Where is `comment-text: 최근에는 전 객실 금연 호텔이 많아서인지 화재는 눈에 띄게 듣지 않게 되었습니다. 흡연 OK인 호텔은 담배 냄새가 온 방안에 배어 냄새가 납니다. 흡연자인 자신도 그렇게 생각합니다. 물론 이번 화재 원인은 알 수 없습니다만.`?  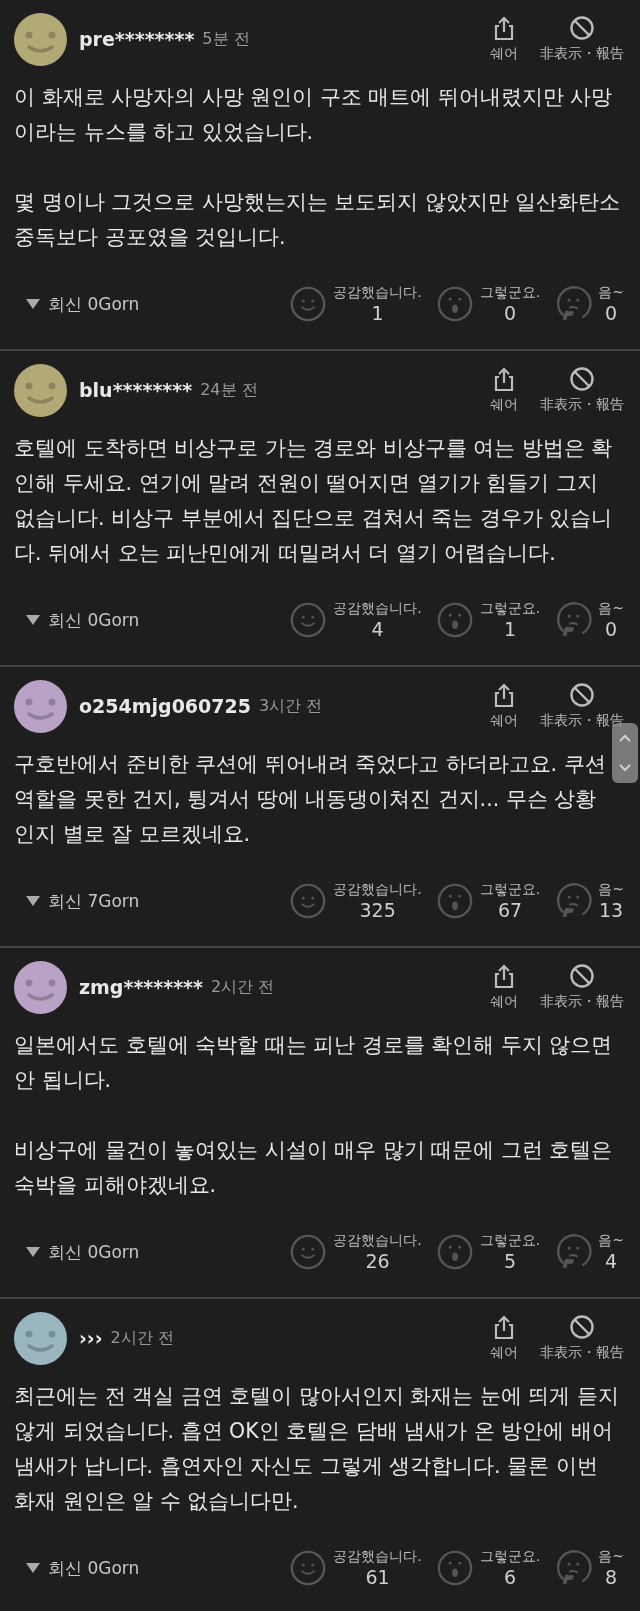 comment-text: 최근에는 전 객실 금연 호텔이 많아서인지 화재는 눈에 띄게 듣지 않게 되었습니다. 흡연 OK인 호텔은 담배 냄새가 온 방안에 배어 냄새가 납니다. 흡연자인 자신도 그렇게 생각합니다. 물론 이번 화재 원인은 알 수 없습니다만. is located at coordinates (317, 1449).